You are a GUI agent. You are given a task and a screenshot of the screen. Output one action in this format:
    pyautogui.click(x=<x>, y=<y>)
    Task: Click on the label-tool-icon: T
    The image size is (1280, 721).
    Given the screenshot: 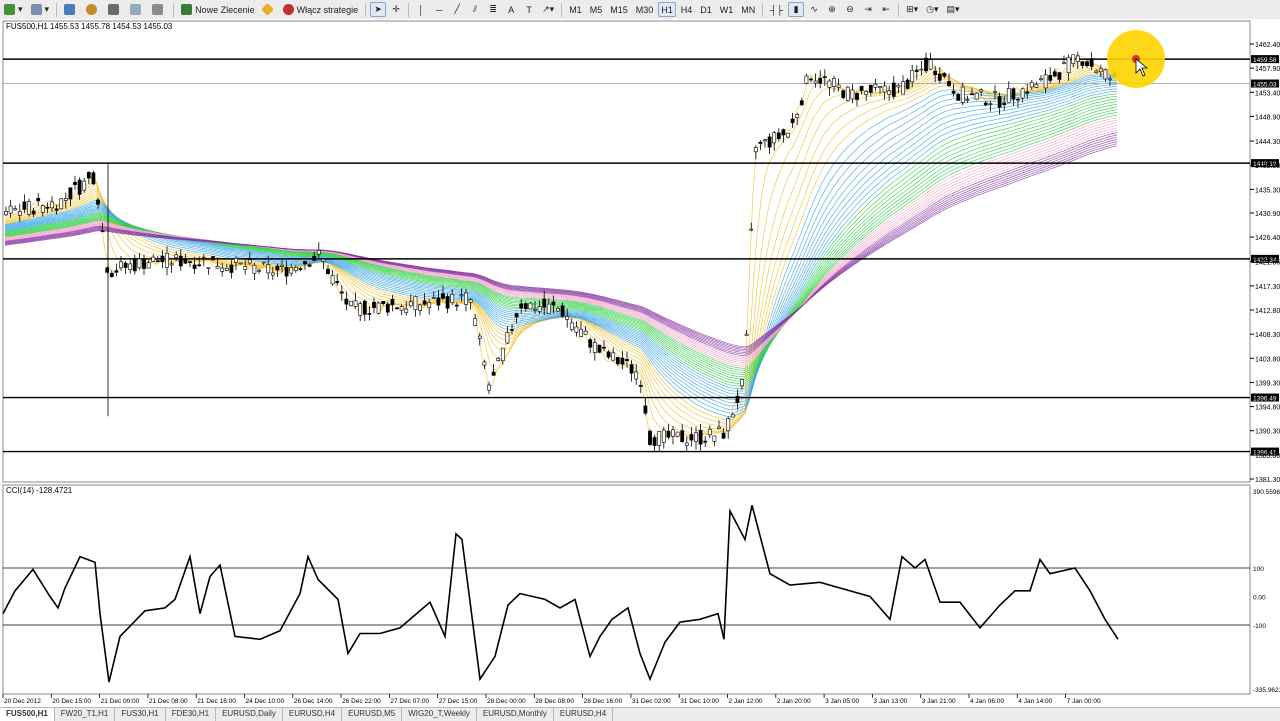 What is the action you would take?
    pyautogui.click(x=529, y=9)
    